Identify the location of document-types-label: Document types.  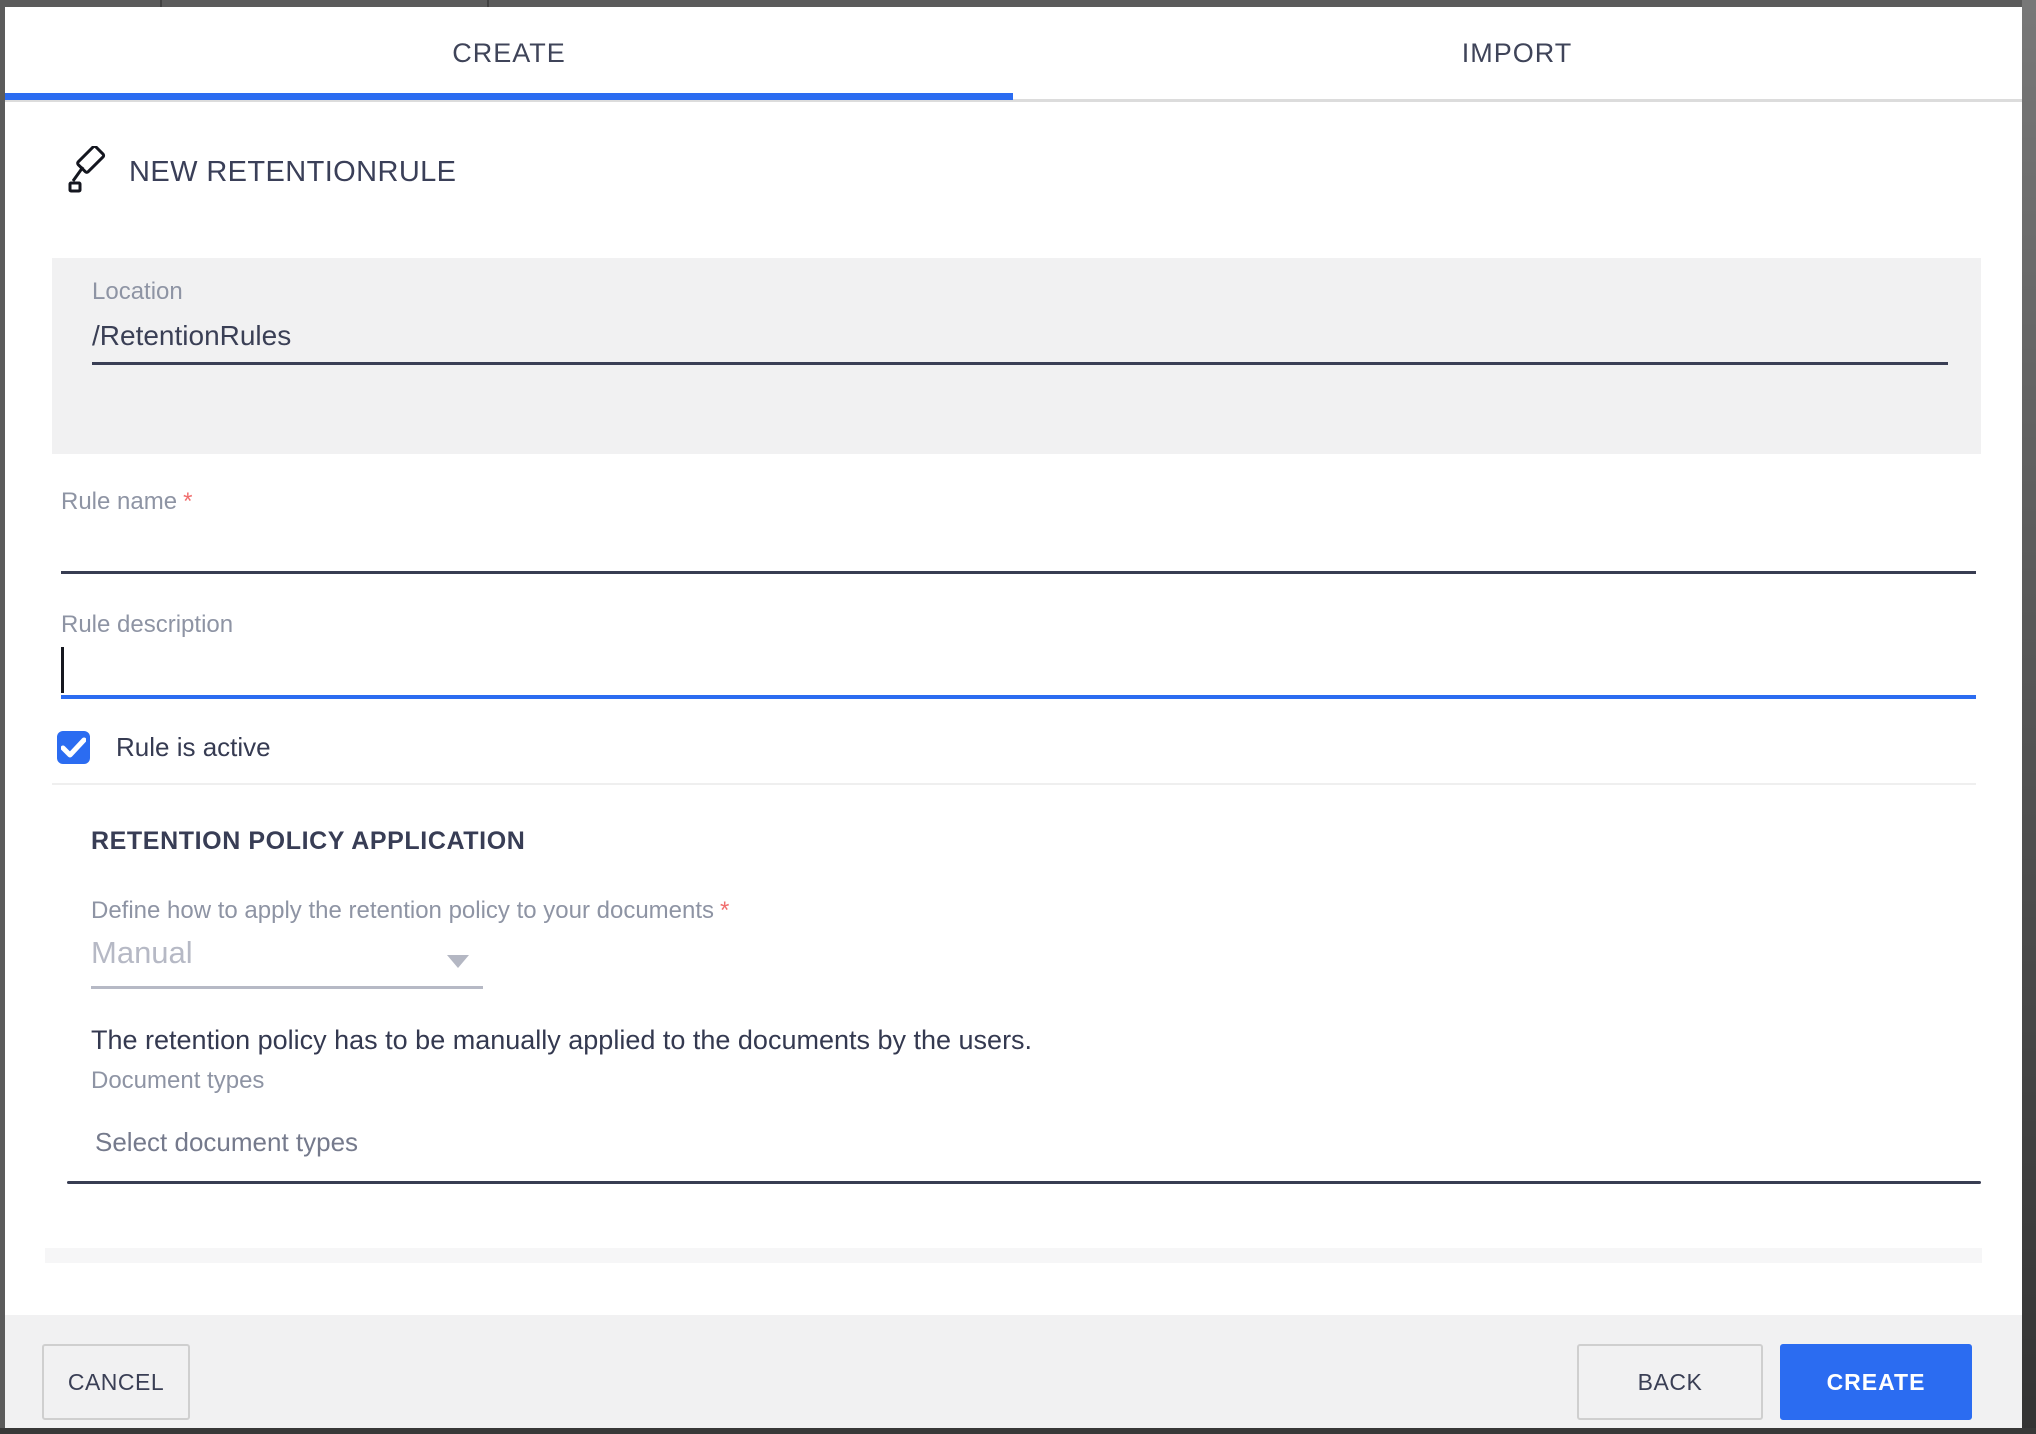
(178, 1080).